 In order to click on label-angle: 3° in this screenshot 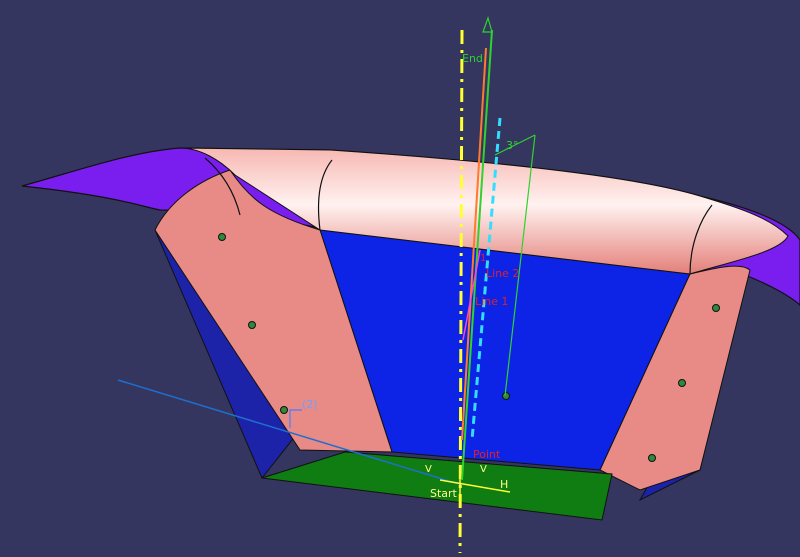, I will do `click(512, 145)`.